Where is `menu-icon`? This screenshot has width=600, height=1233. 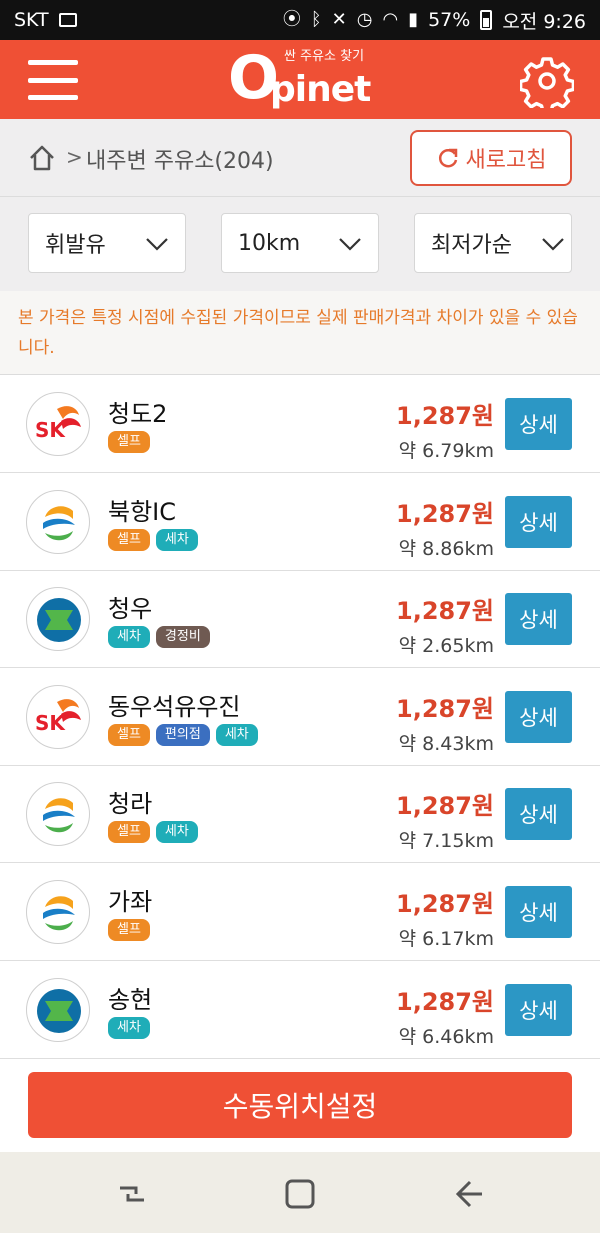 menu-icon is located at coordinates (53, 80).